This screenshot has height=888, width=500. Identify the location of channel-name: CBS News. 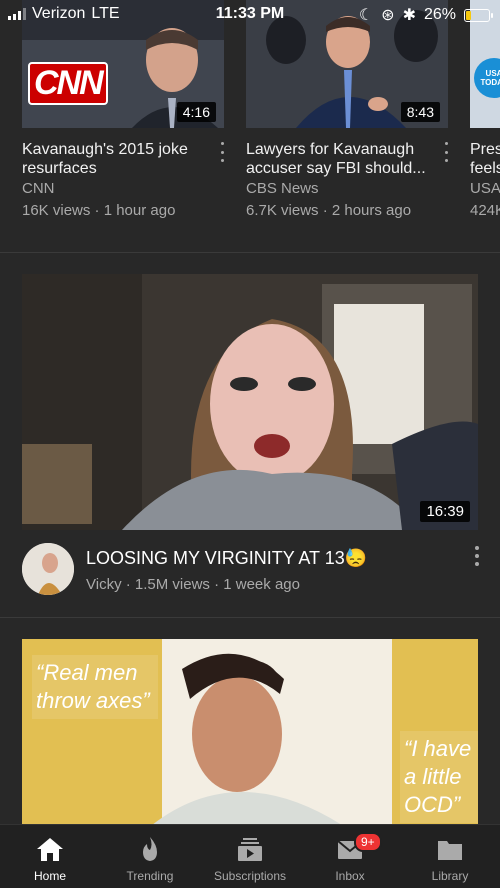
(282, 188).